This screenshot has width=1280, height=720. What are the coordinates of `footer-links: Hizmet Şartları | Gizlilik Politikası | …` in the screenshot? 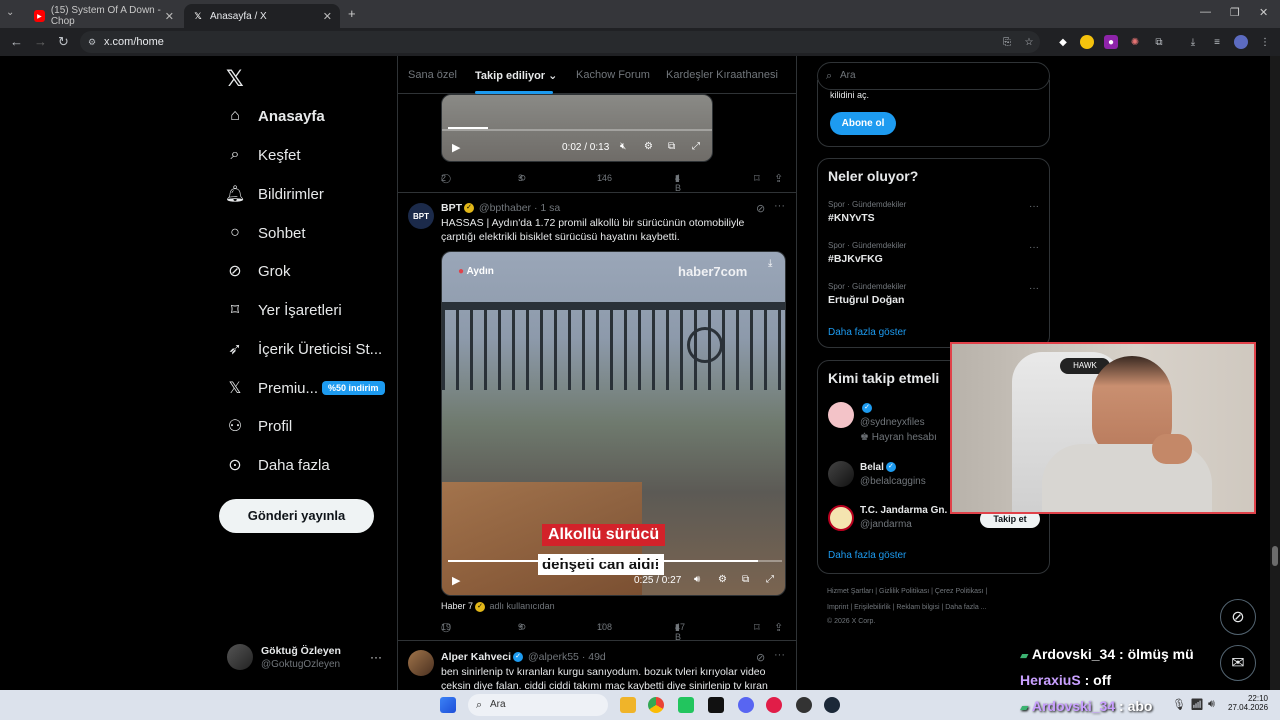 It's located at (907, 591).